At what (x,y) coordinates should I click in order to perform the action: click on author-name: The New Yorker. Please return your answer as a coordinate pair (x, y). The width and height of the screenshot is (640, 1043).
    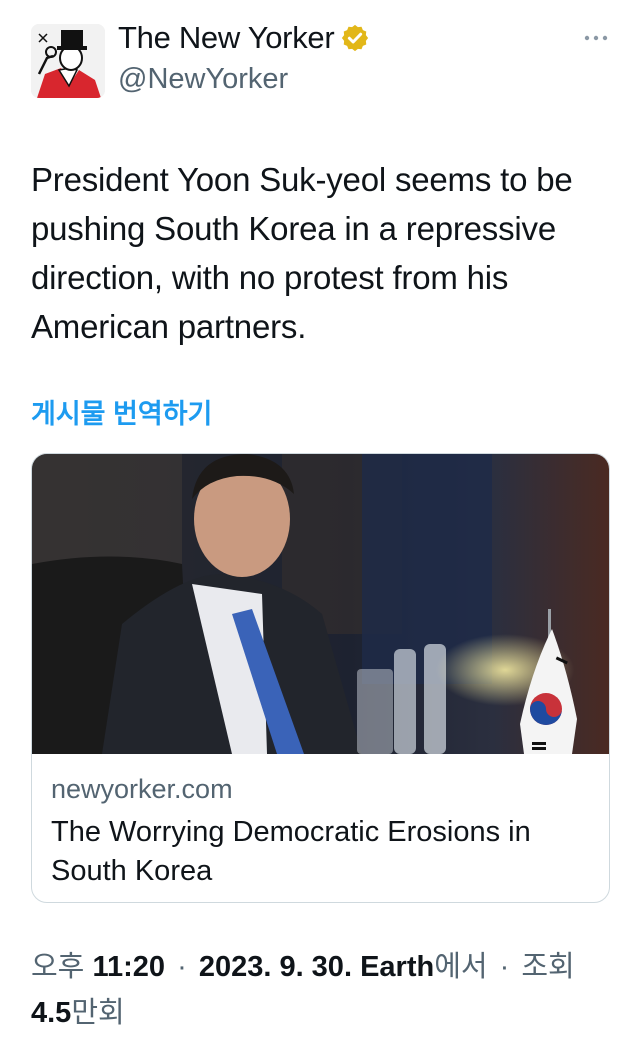
    Looking at the image, I should click on (244, 38).